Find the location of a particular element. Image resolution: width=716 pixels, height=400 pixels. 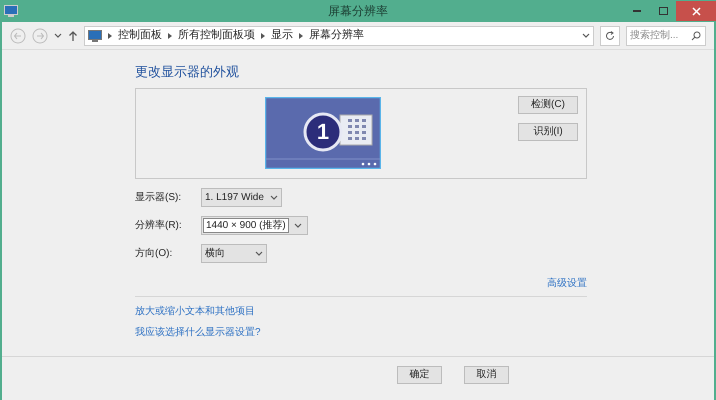

resolution-dropdown: 1440 × 900 (推荐) is located at coordinates (254, 225).